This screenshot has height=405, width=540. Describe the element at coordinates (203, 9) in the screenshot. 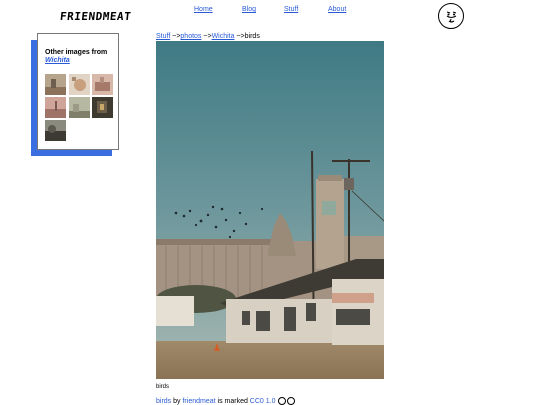

I see `nav-home-link: Home` at that location.